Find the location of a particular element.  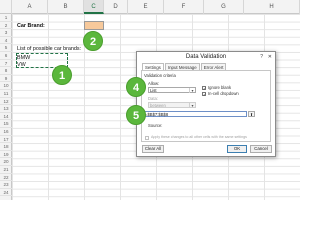

apply-all-checkbox is located at coordinates (147, 138).